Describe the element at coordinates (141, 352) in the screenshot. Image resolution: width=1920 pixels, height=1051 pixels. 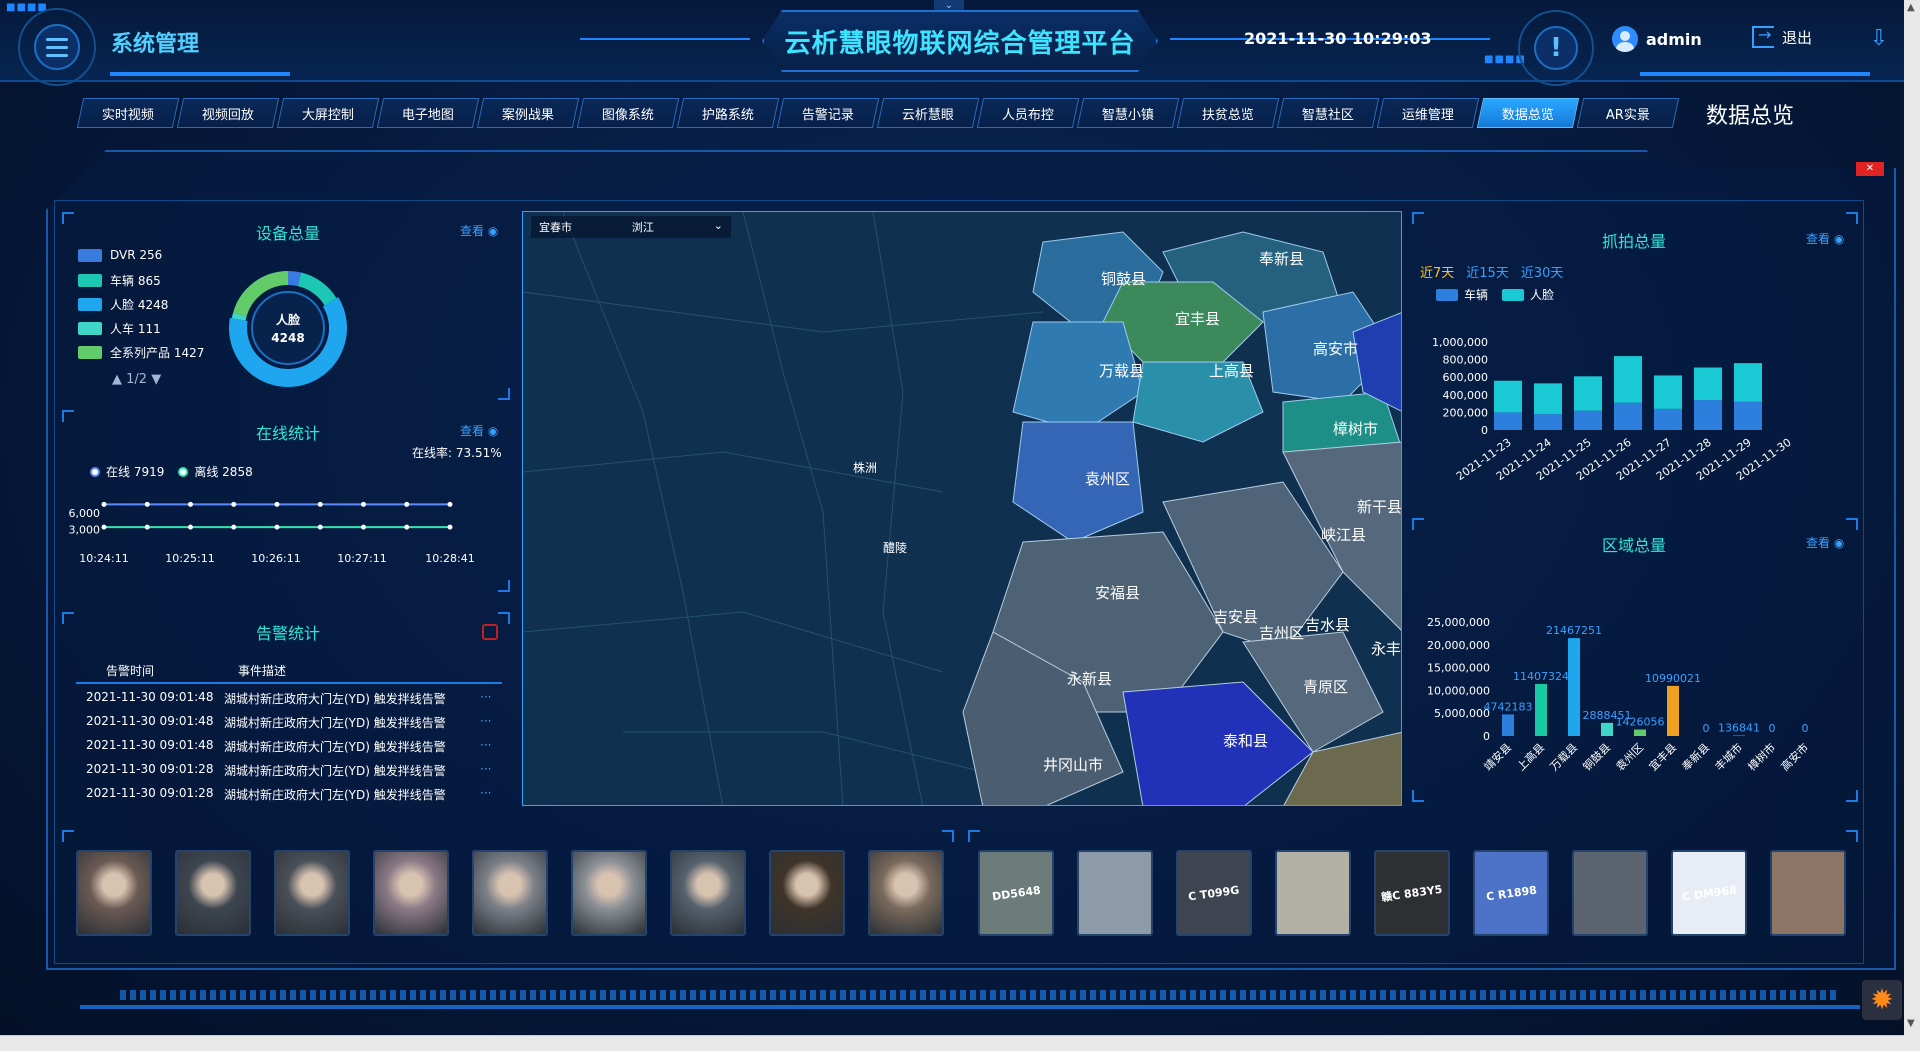
I see `device-legend-item: 全系列产品 1427` at that location.